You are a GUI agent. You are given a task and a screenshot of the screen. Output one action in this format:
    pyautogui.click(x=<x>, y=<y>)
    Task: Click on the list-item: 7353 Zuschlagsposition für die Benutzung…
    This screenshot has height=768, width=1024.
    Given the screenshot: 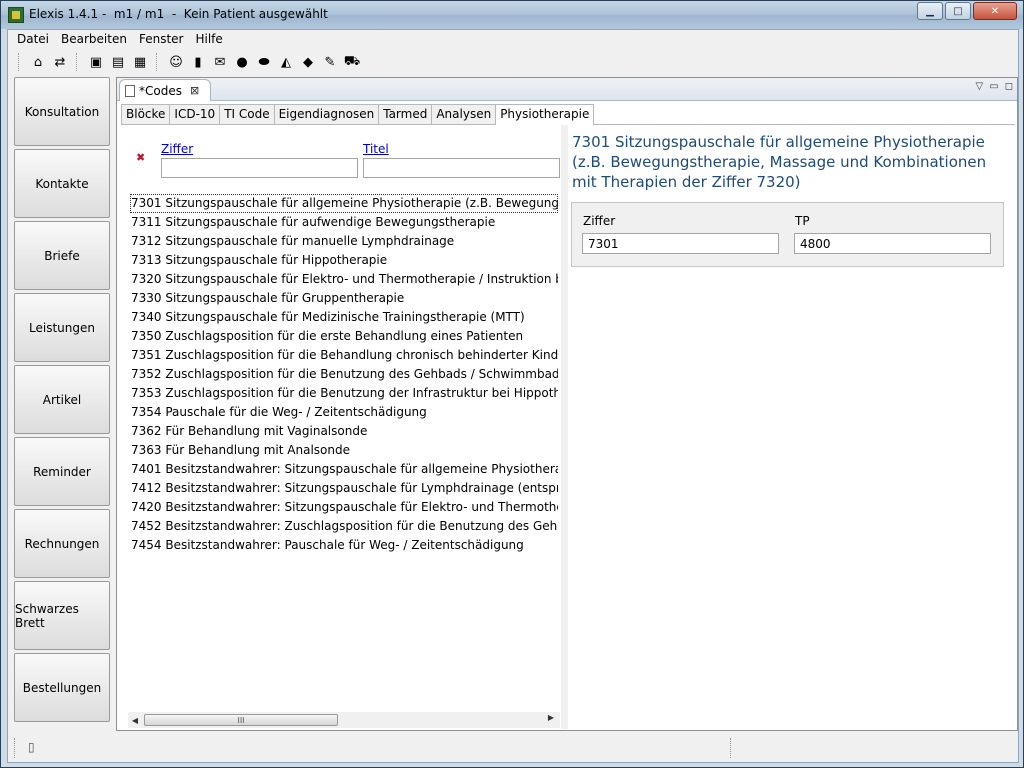 What is the action you would take?
    pyautogui.click(x=344, y=393)
    